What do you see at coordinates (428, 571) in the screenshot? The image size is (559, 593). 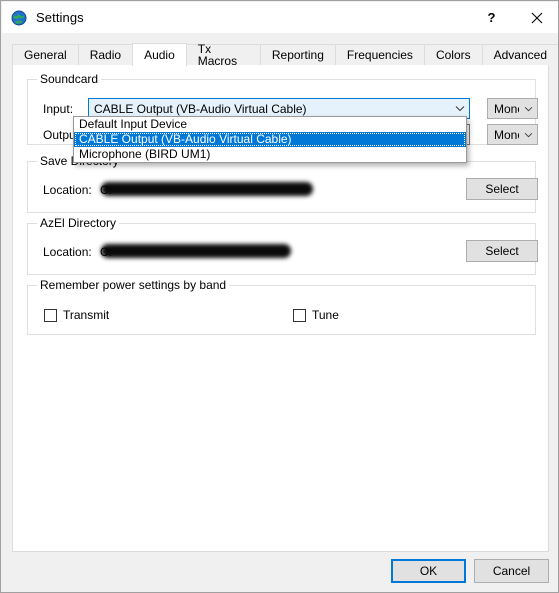 I see `ok-button: OK` at bounding box center [428, 571].